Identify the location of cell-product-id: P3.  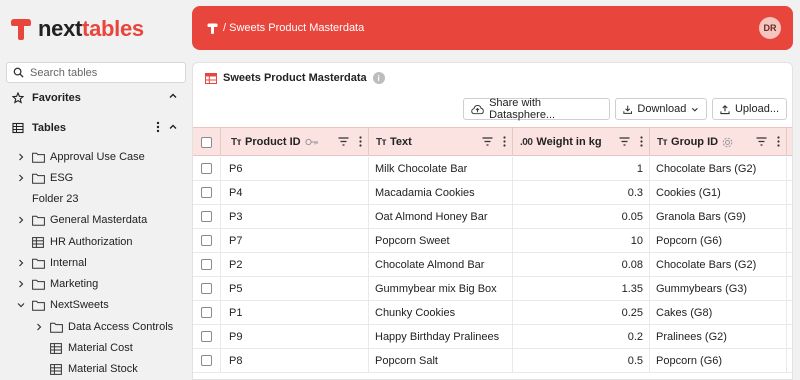
(295, 216).